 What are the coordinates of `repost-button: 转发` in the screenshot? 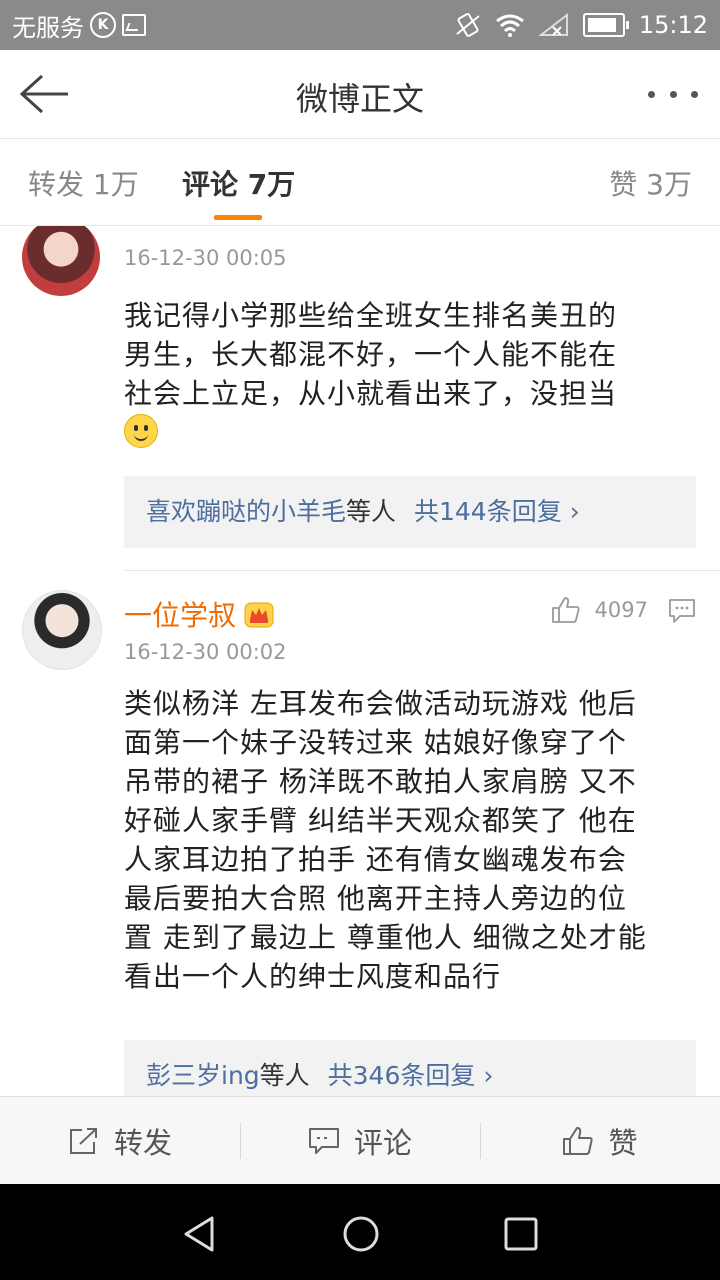 It's located at (120, 1141).